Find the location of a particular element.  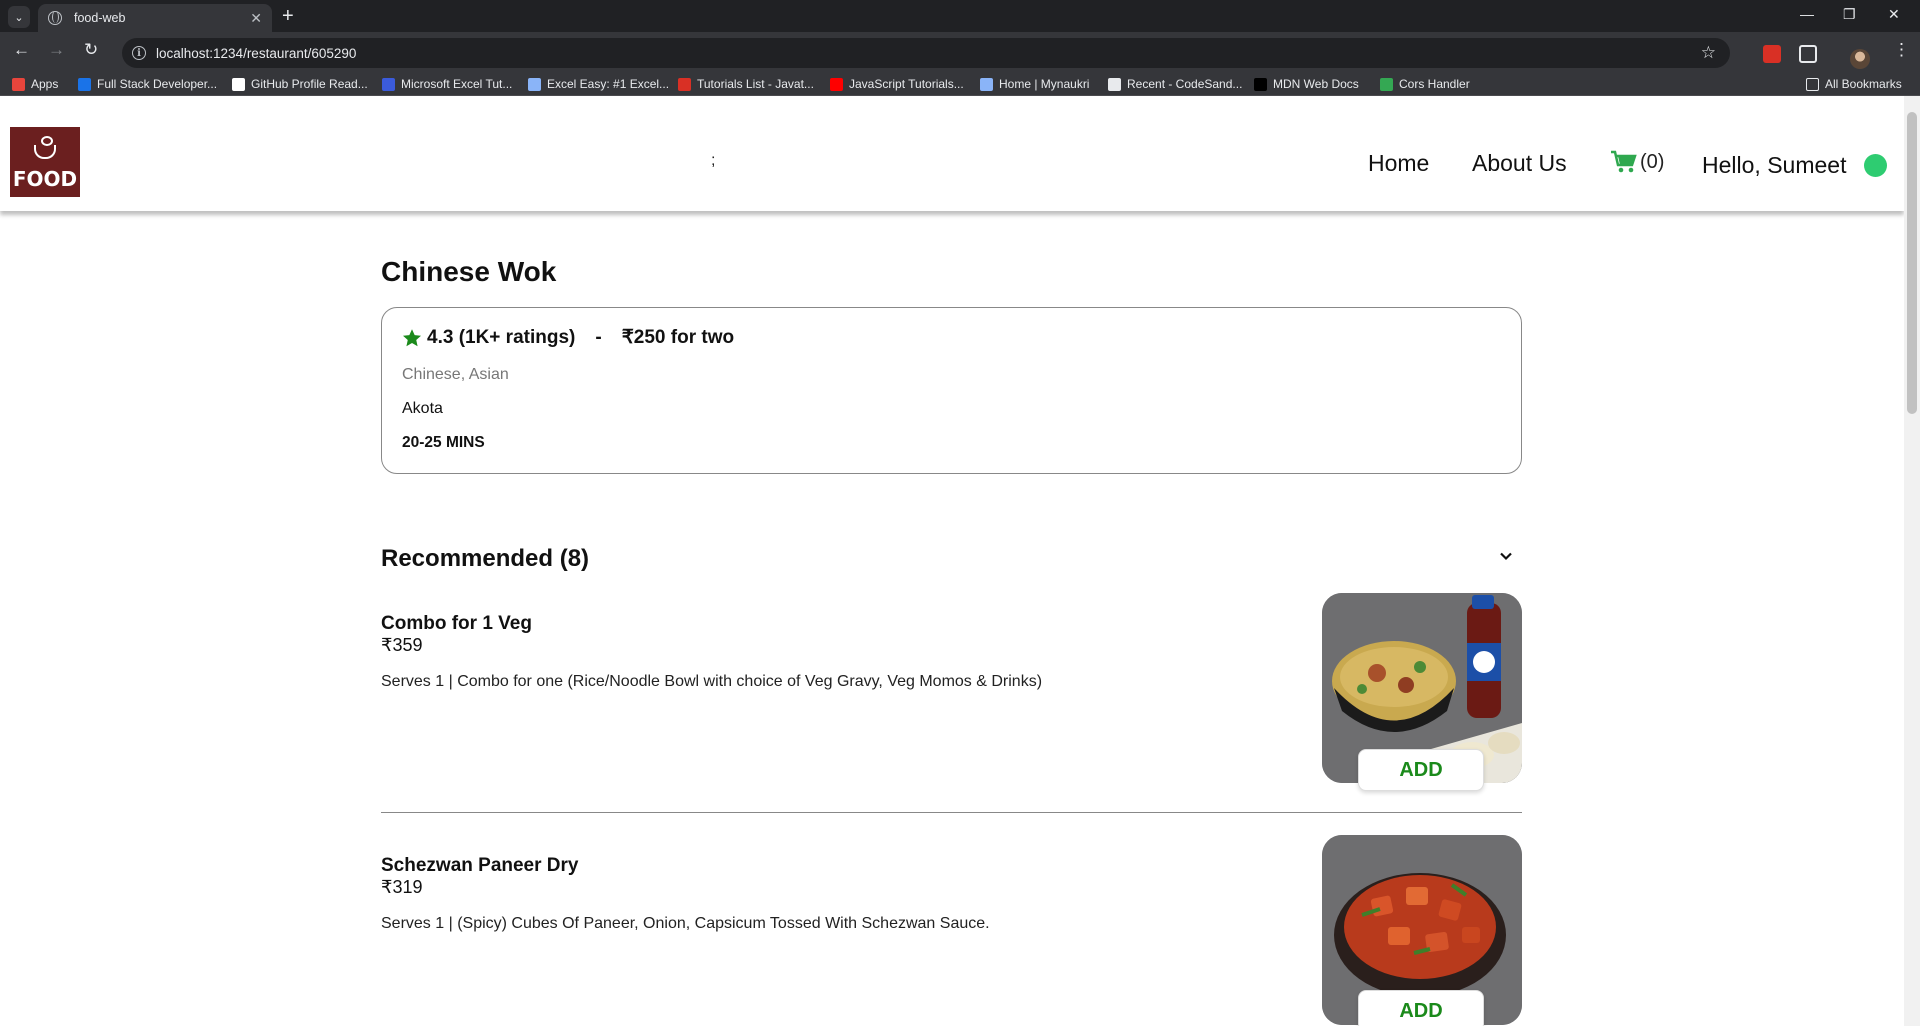

item-name: Combo for 1 Veg is located at coordinates (456, 623).